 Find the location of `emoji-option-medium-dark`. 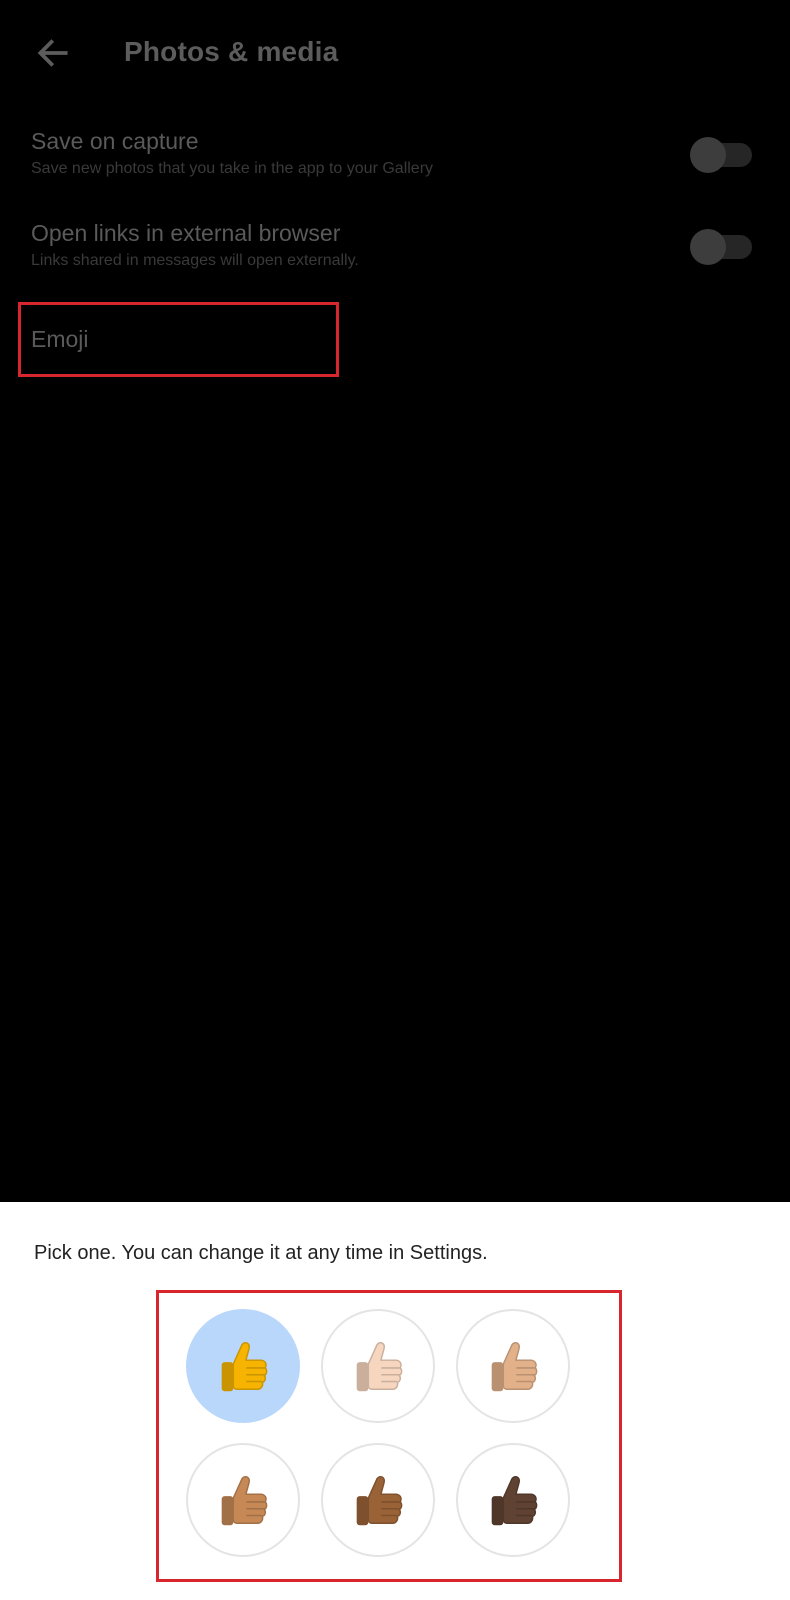

emoji-option-medium-dark is located at coordinates (378, 1500).